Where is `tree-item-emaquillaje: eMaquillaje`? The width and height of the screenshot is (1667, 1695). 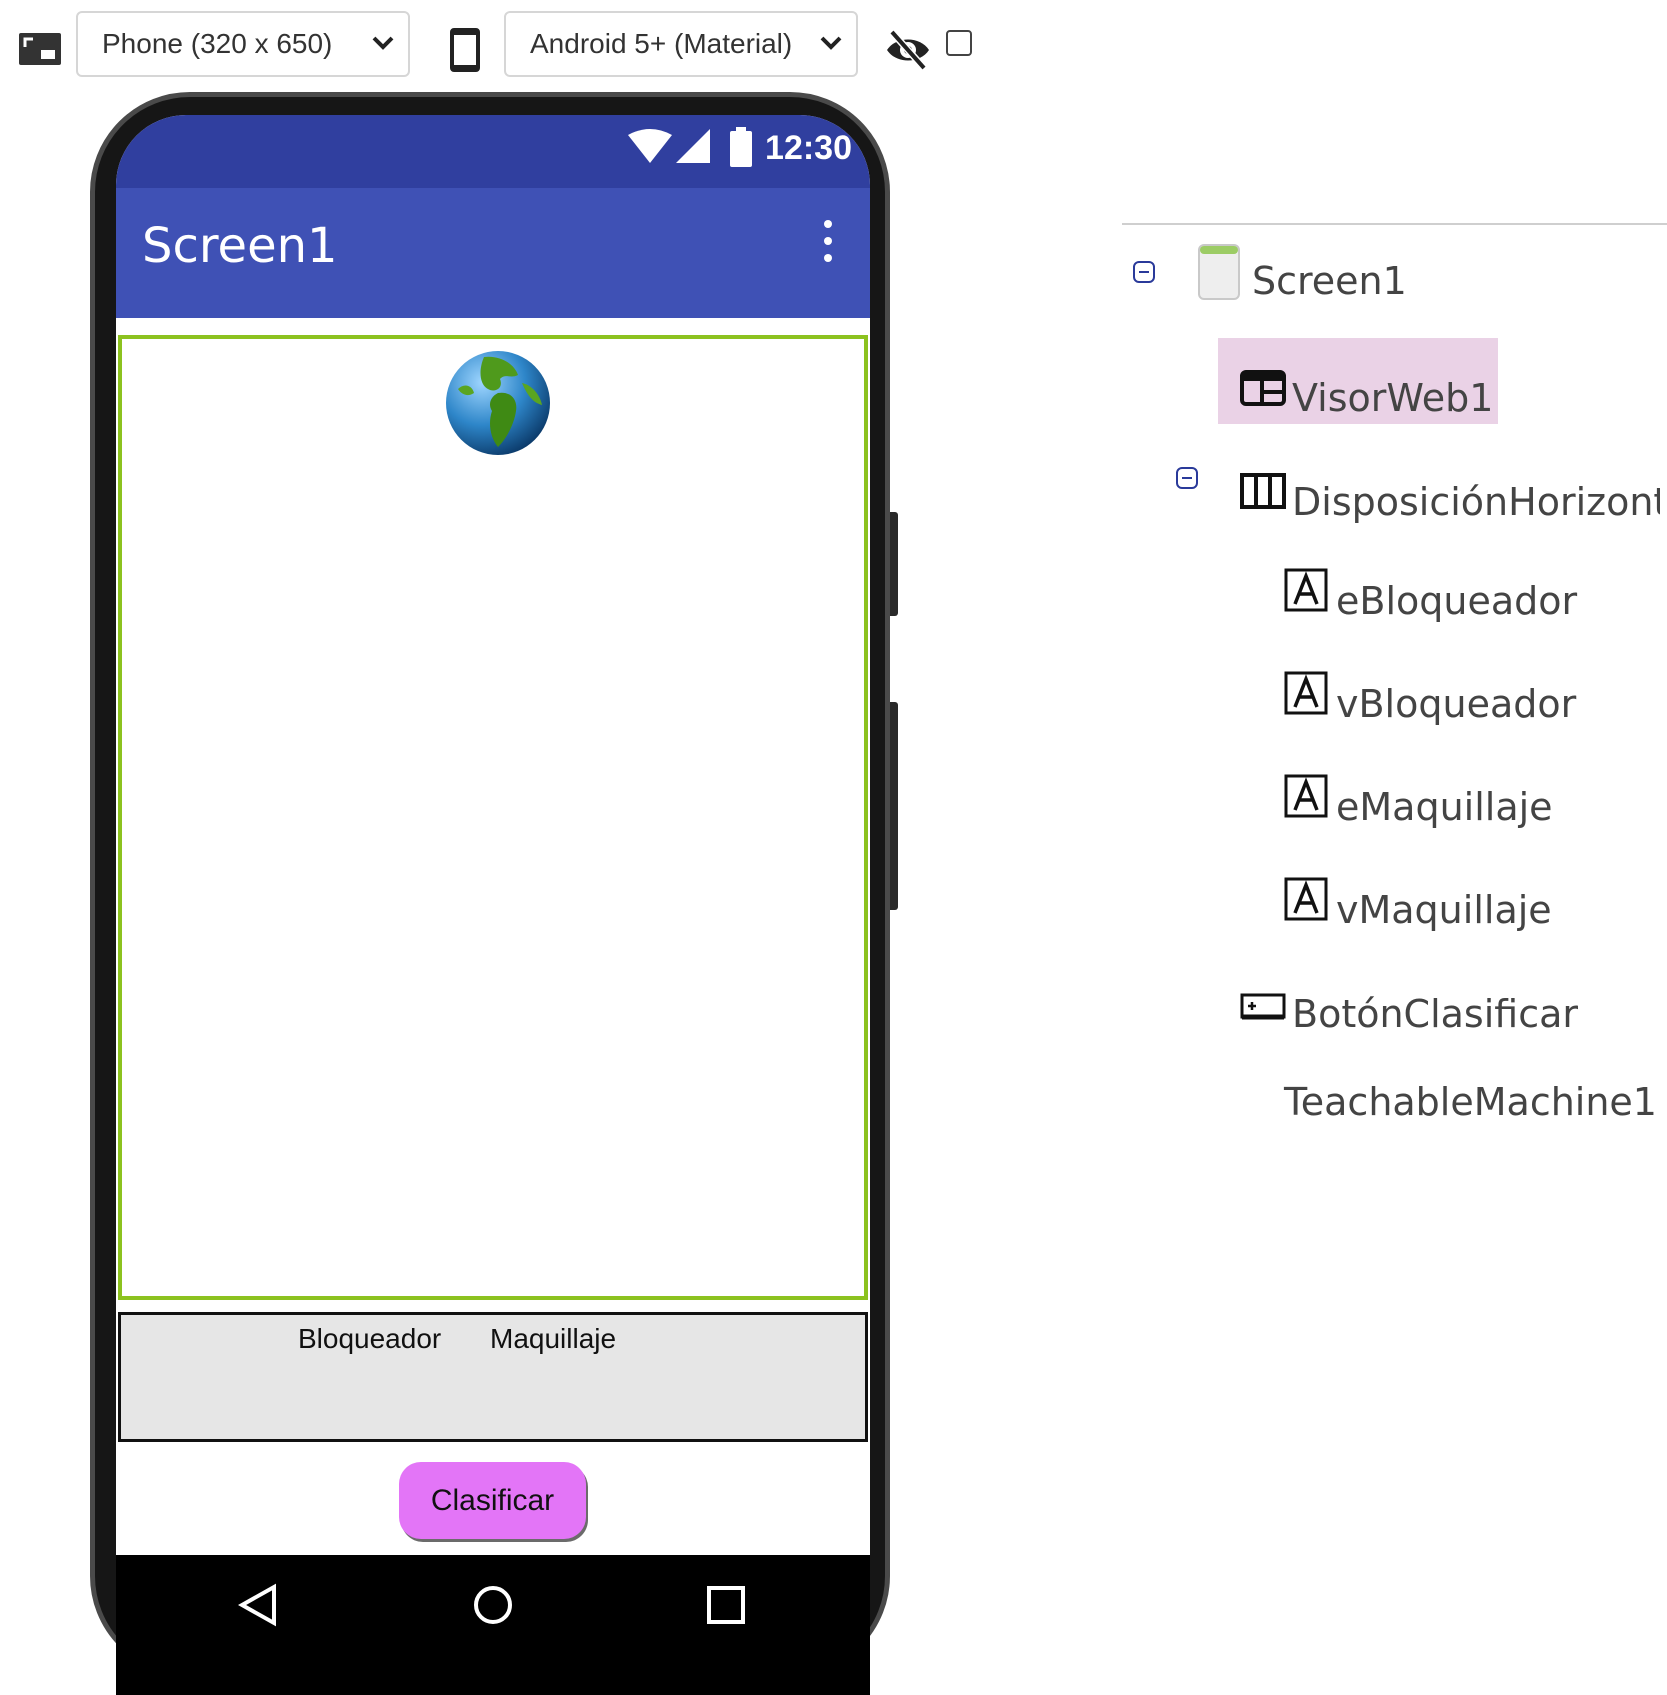
tree-item-emaquillaje: eMaquillaje is located at coordinates (1418, 796).